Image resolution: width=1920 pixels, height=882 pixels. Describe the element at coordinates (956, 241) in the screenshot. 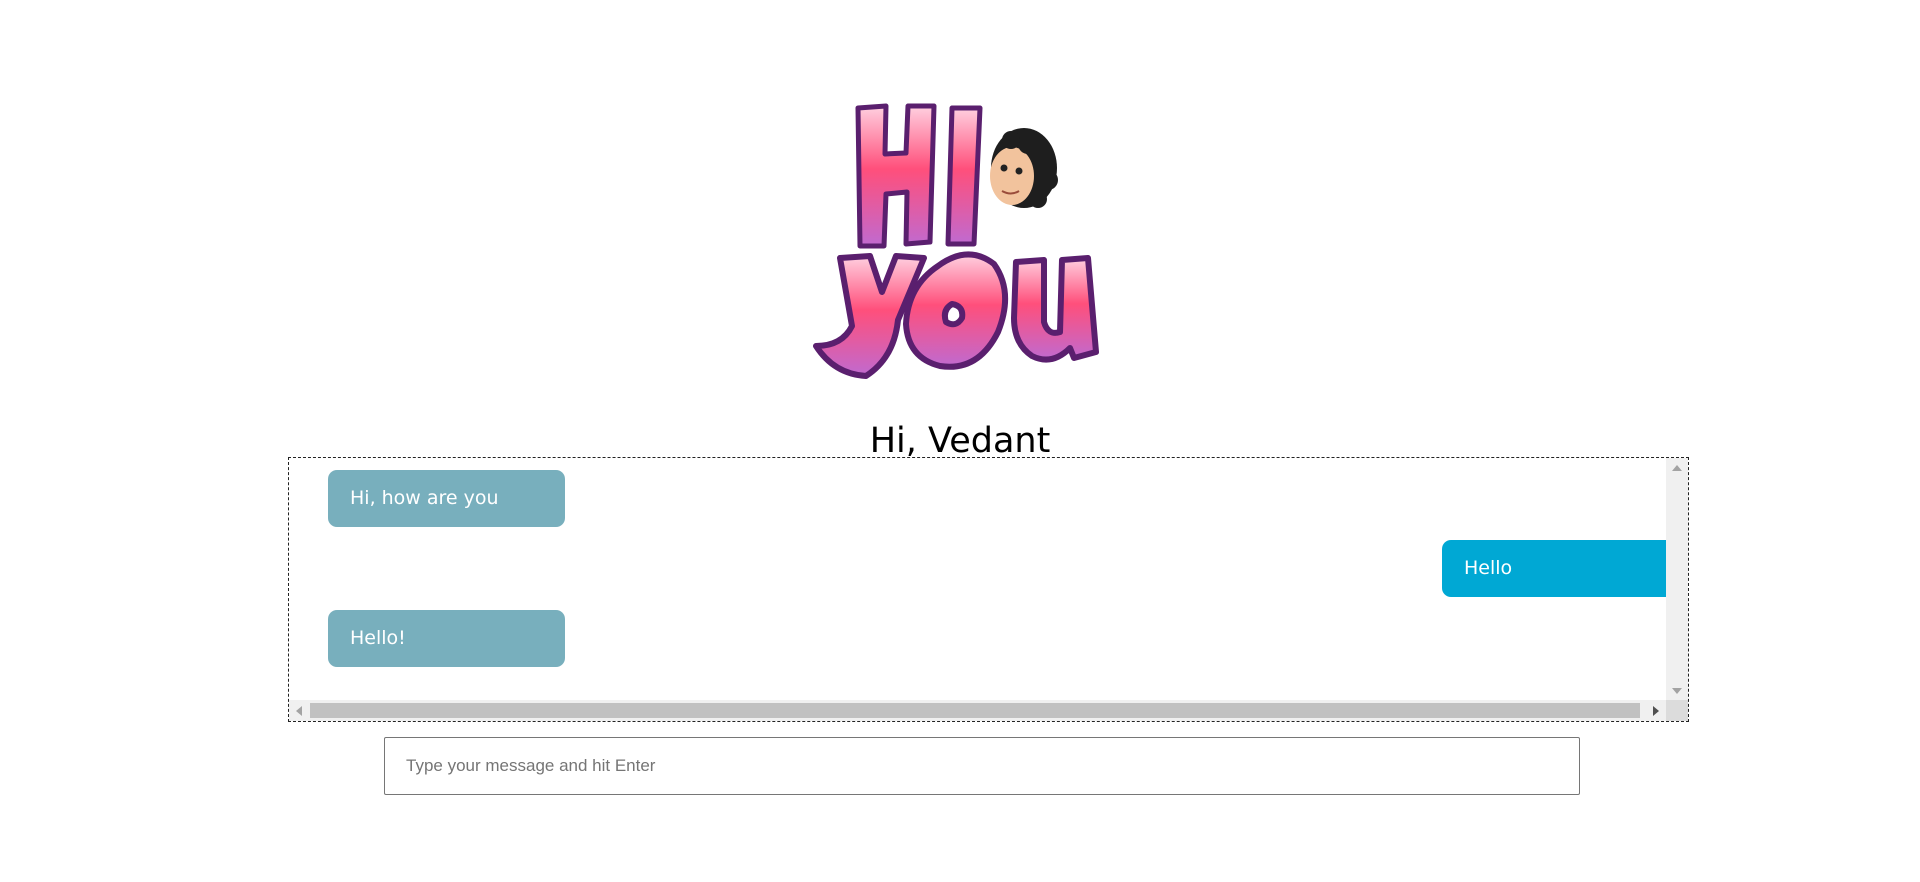

I see `hi-you-logo` at that location.